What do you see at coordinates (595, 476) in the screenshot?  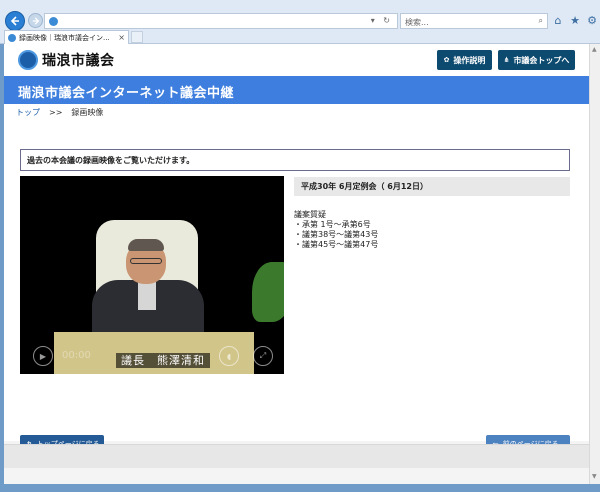 I see `scroll-down-icon: ▼` at bounding box center [595, 476].